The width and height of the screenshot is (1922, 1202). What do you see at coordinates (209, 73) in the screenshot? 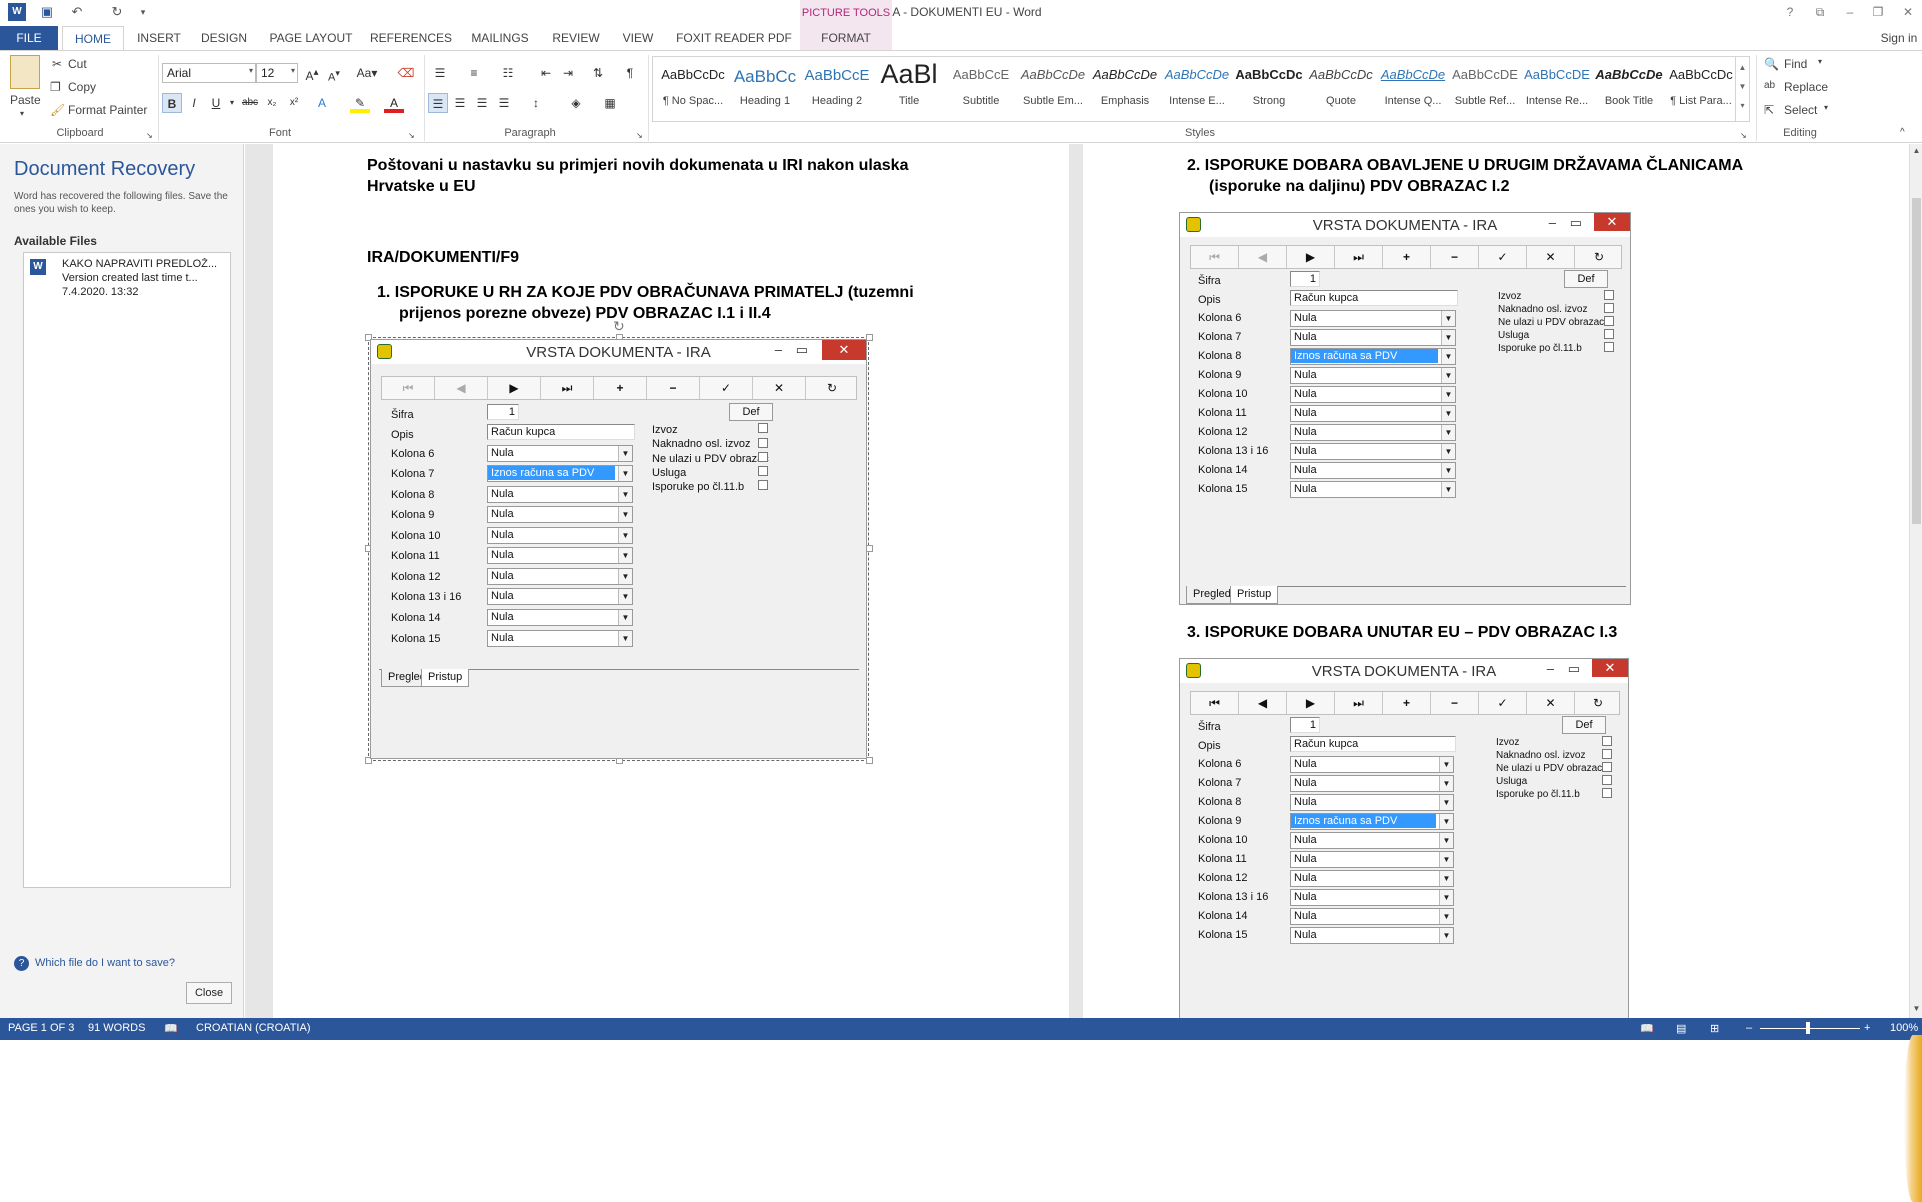
I see `font-name-combo: Arial ▾` at bounding box center [209, 73].